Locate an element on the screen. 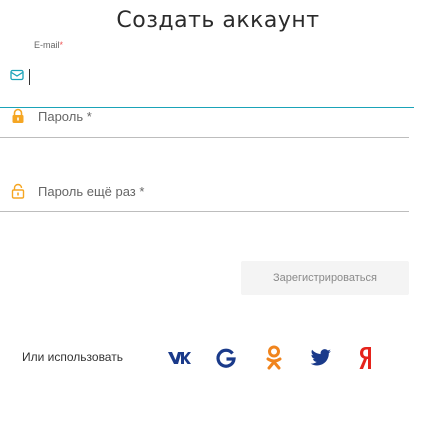  yandex-login-button is located at coordinates (366, 358).